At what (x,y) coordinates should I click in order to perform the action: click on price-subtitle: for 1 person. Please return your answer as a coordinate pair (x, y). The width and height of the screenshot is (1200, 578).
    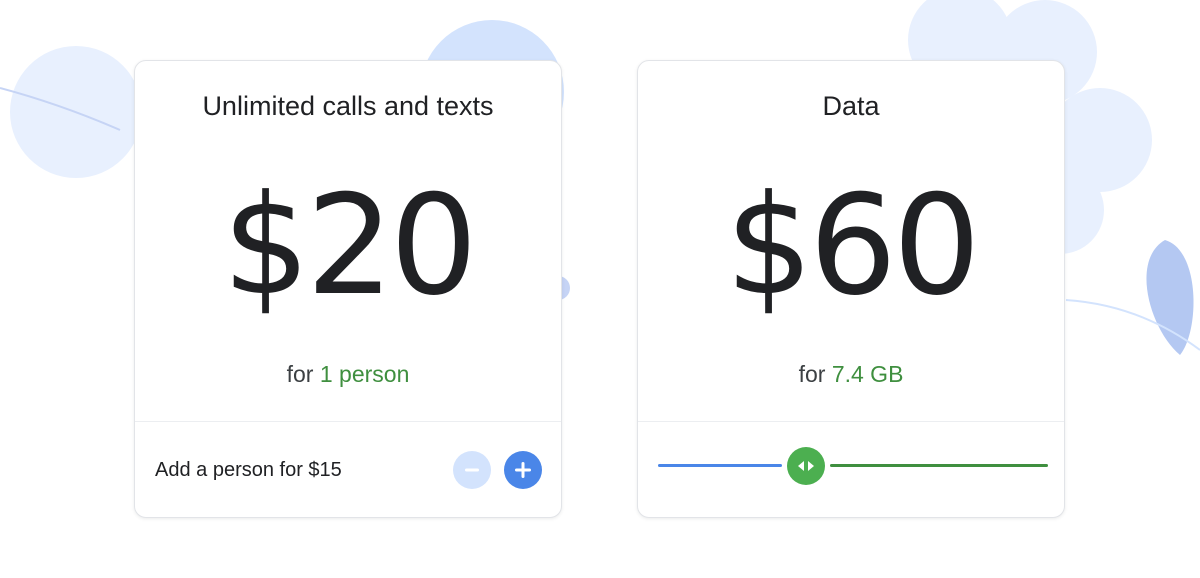
    Looking at the image, I should click on (348, 374).